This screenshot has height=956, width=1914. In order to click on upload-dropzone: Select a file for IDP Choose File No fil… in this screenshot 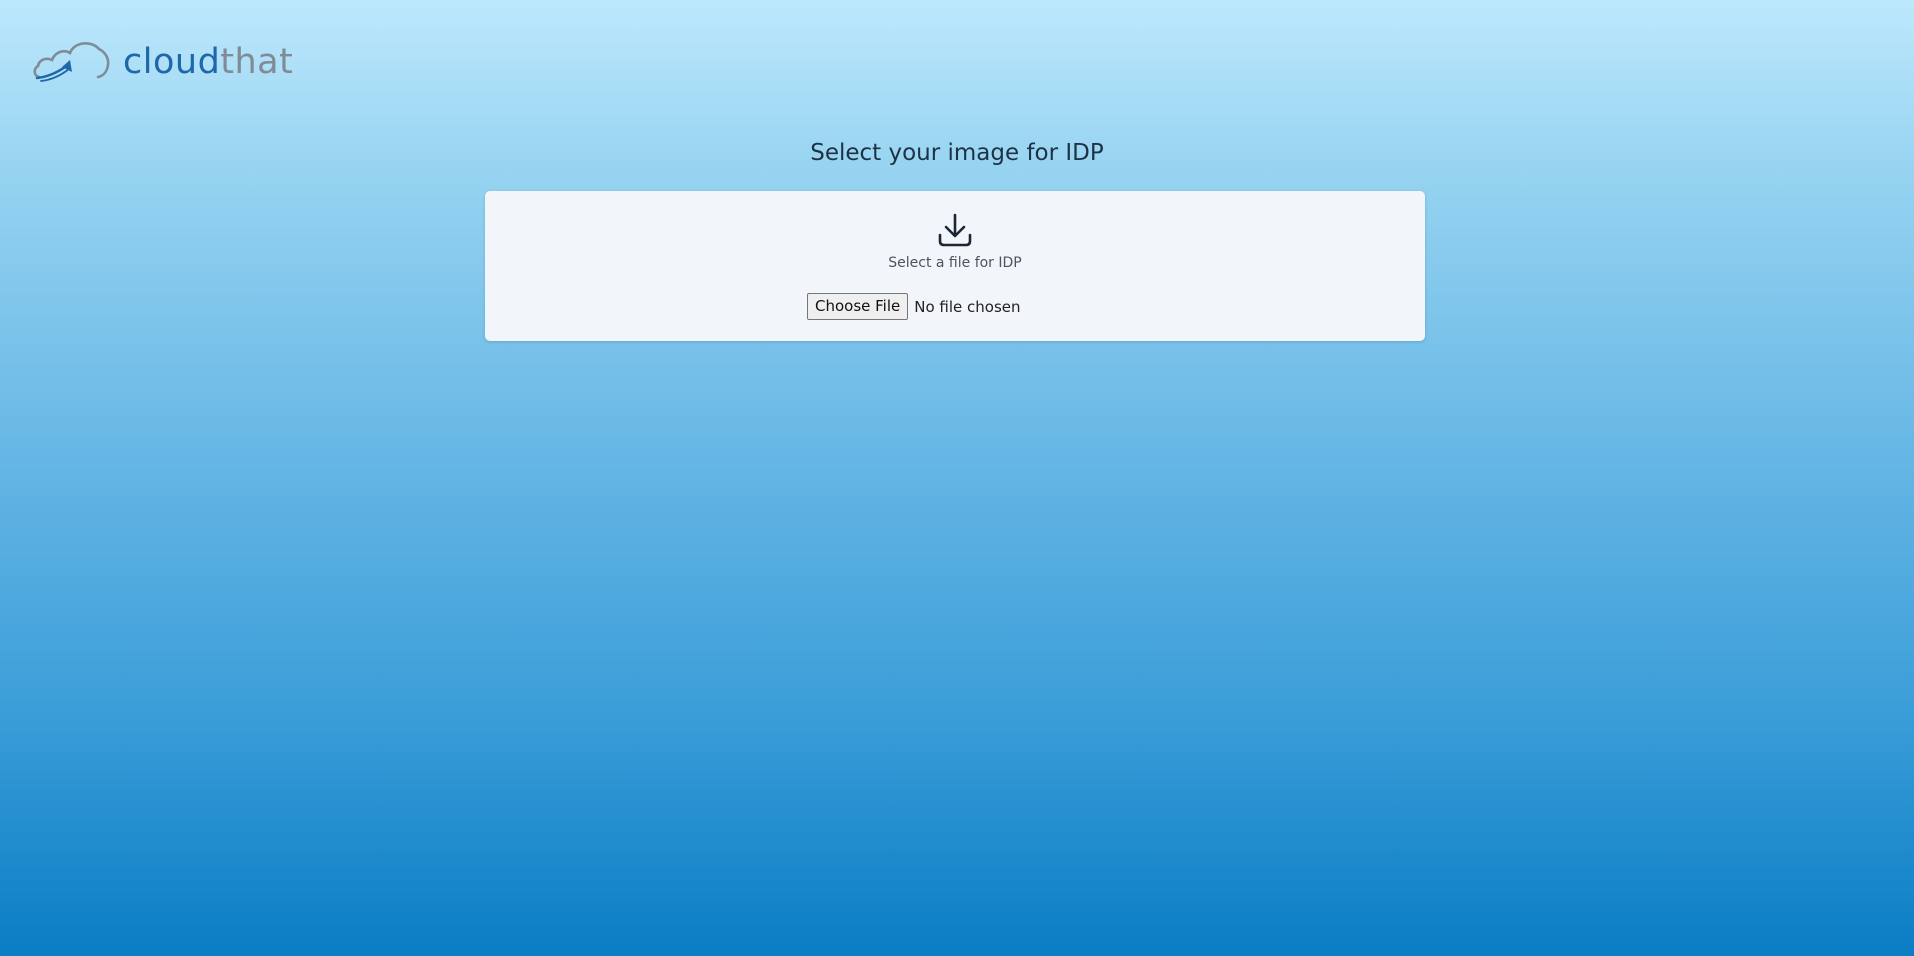, I will do `click(955, 266)`.